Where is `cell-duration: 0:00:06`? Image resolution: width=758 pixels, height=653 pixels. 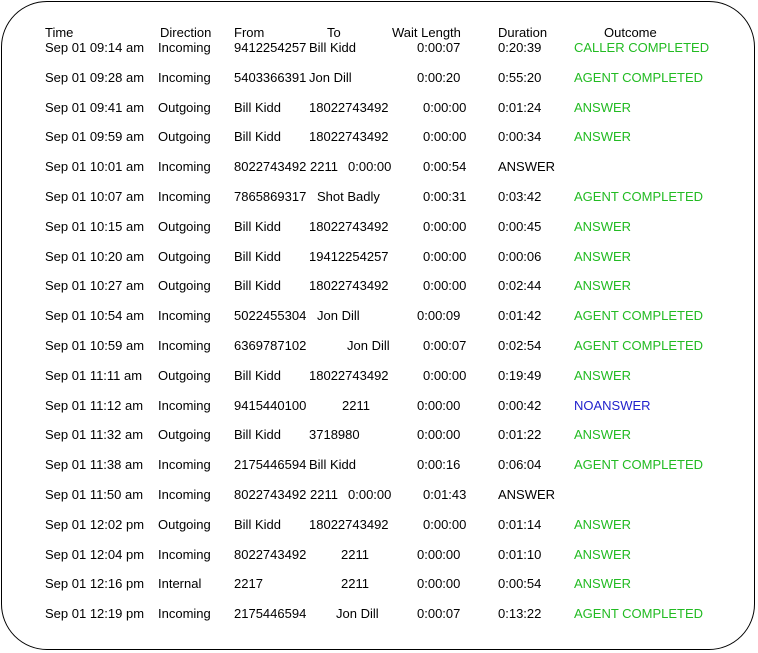 cell-duration: 0:00:06 is located at coordinates (520, 256).